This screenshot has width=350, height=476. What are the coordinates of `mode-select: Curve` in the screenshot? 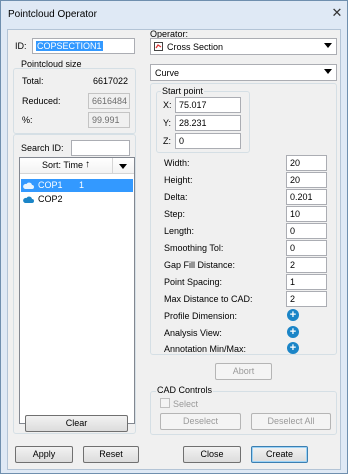 It's located at (243, 72).